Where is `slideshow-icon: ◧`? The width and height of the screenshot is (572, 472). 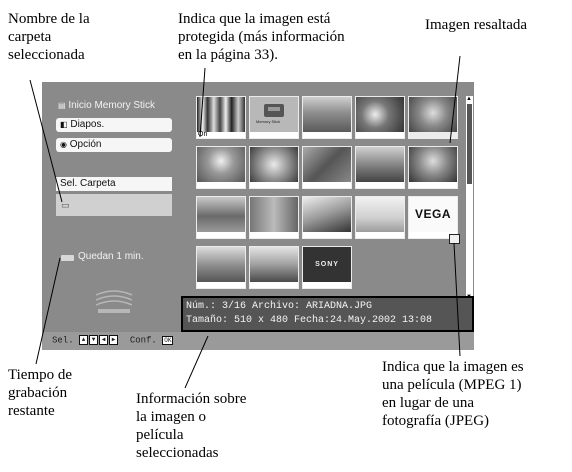
slideshow-icon: ◧ is located at coordinates (64, 124).